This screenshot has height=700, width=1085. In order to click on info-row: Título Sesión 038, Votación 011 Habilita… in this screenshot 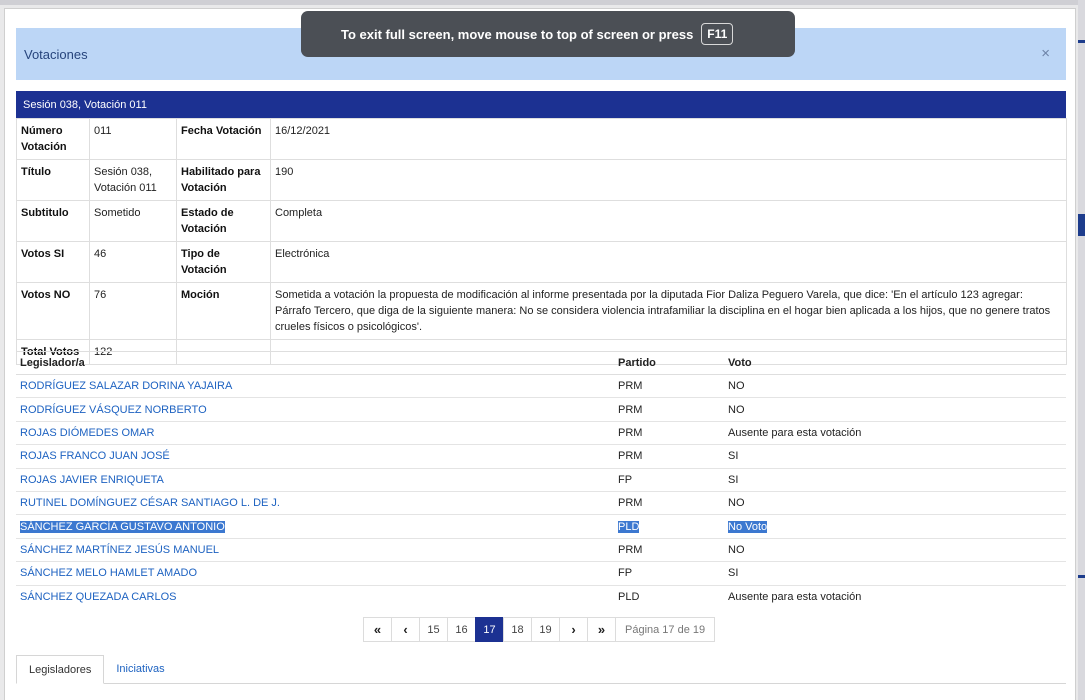, I will do `click(541, 180)`.